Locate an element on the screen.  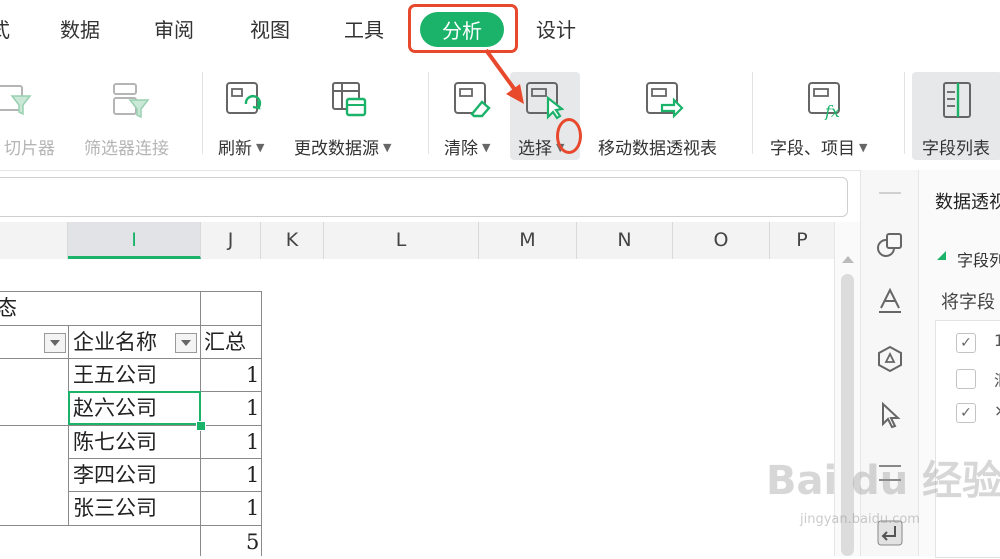
selected-cell is located at coordinates (134, 408).